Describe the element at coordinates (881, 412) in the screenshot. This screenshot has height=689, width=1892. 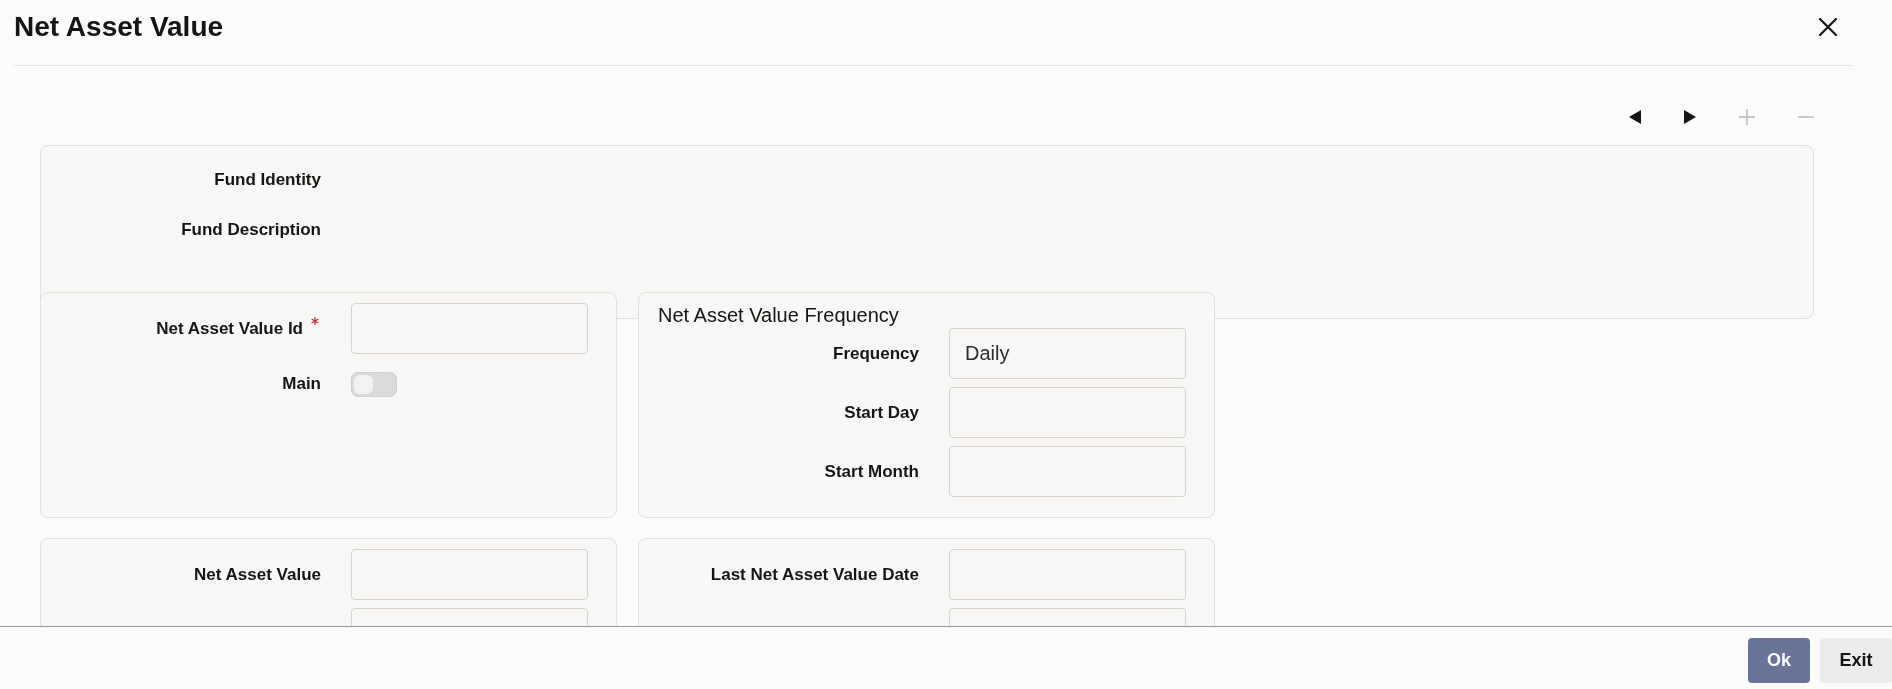
I see `field-label: Start Day` at that location.